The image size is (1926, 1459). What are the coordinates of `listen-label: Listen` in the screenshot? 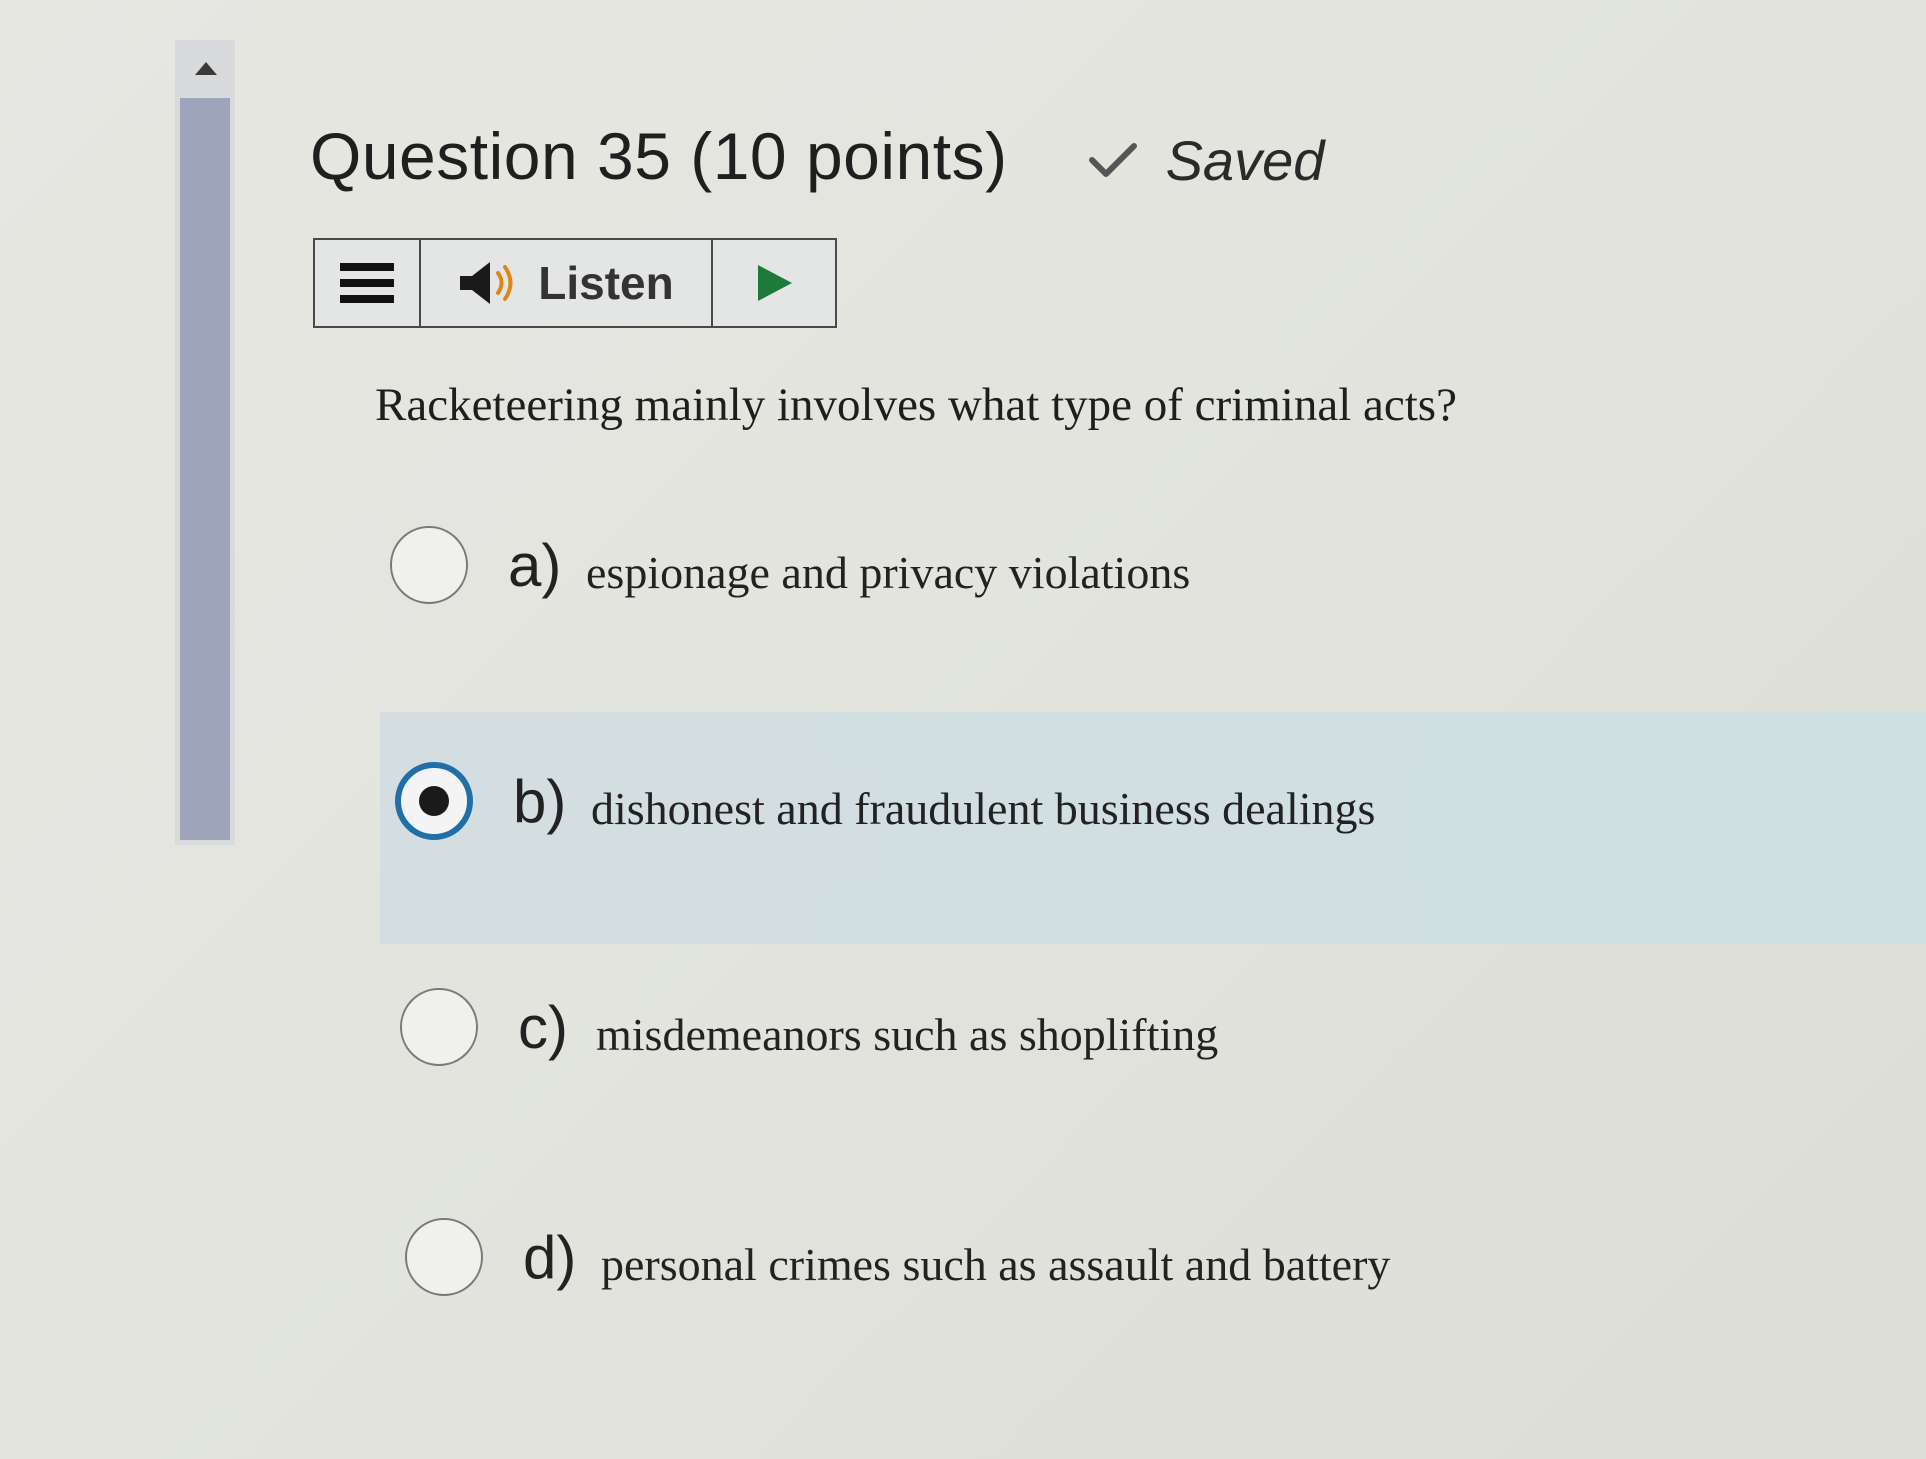 It's located at (606, 283).